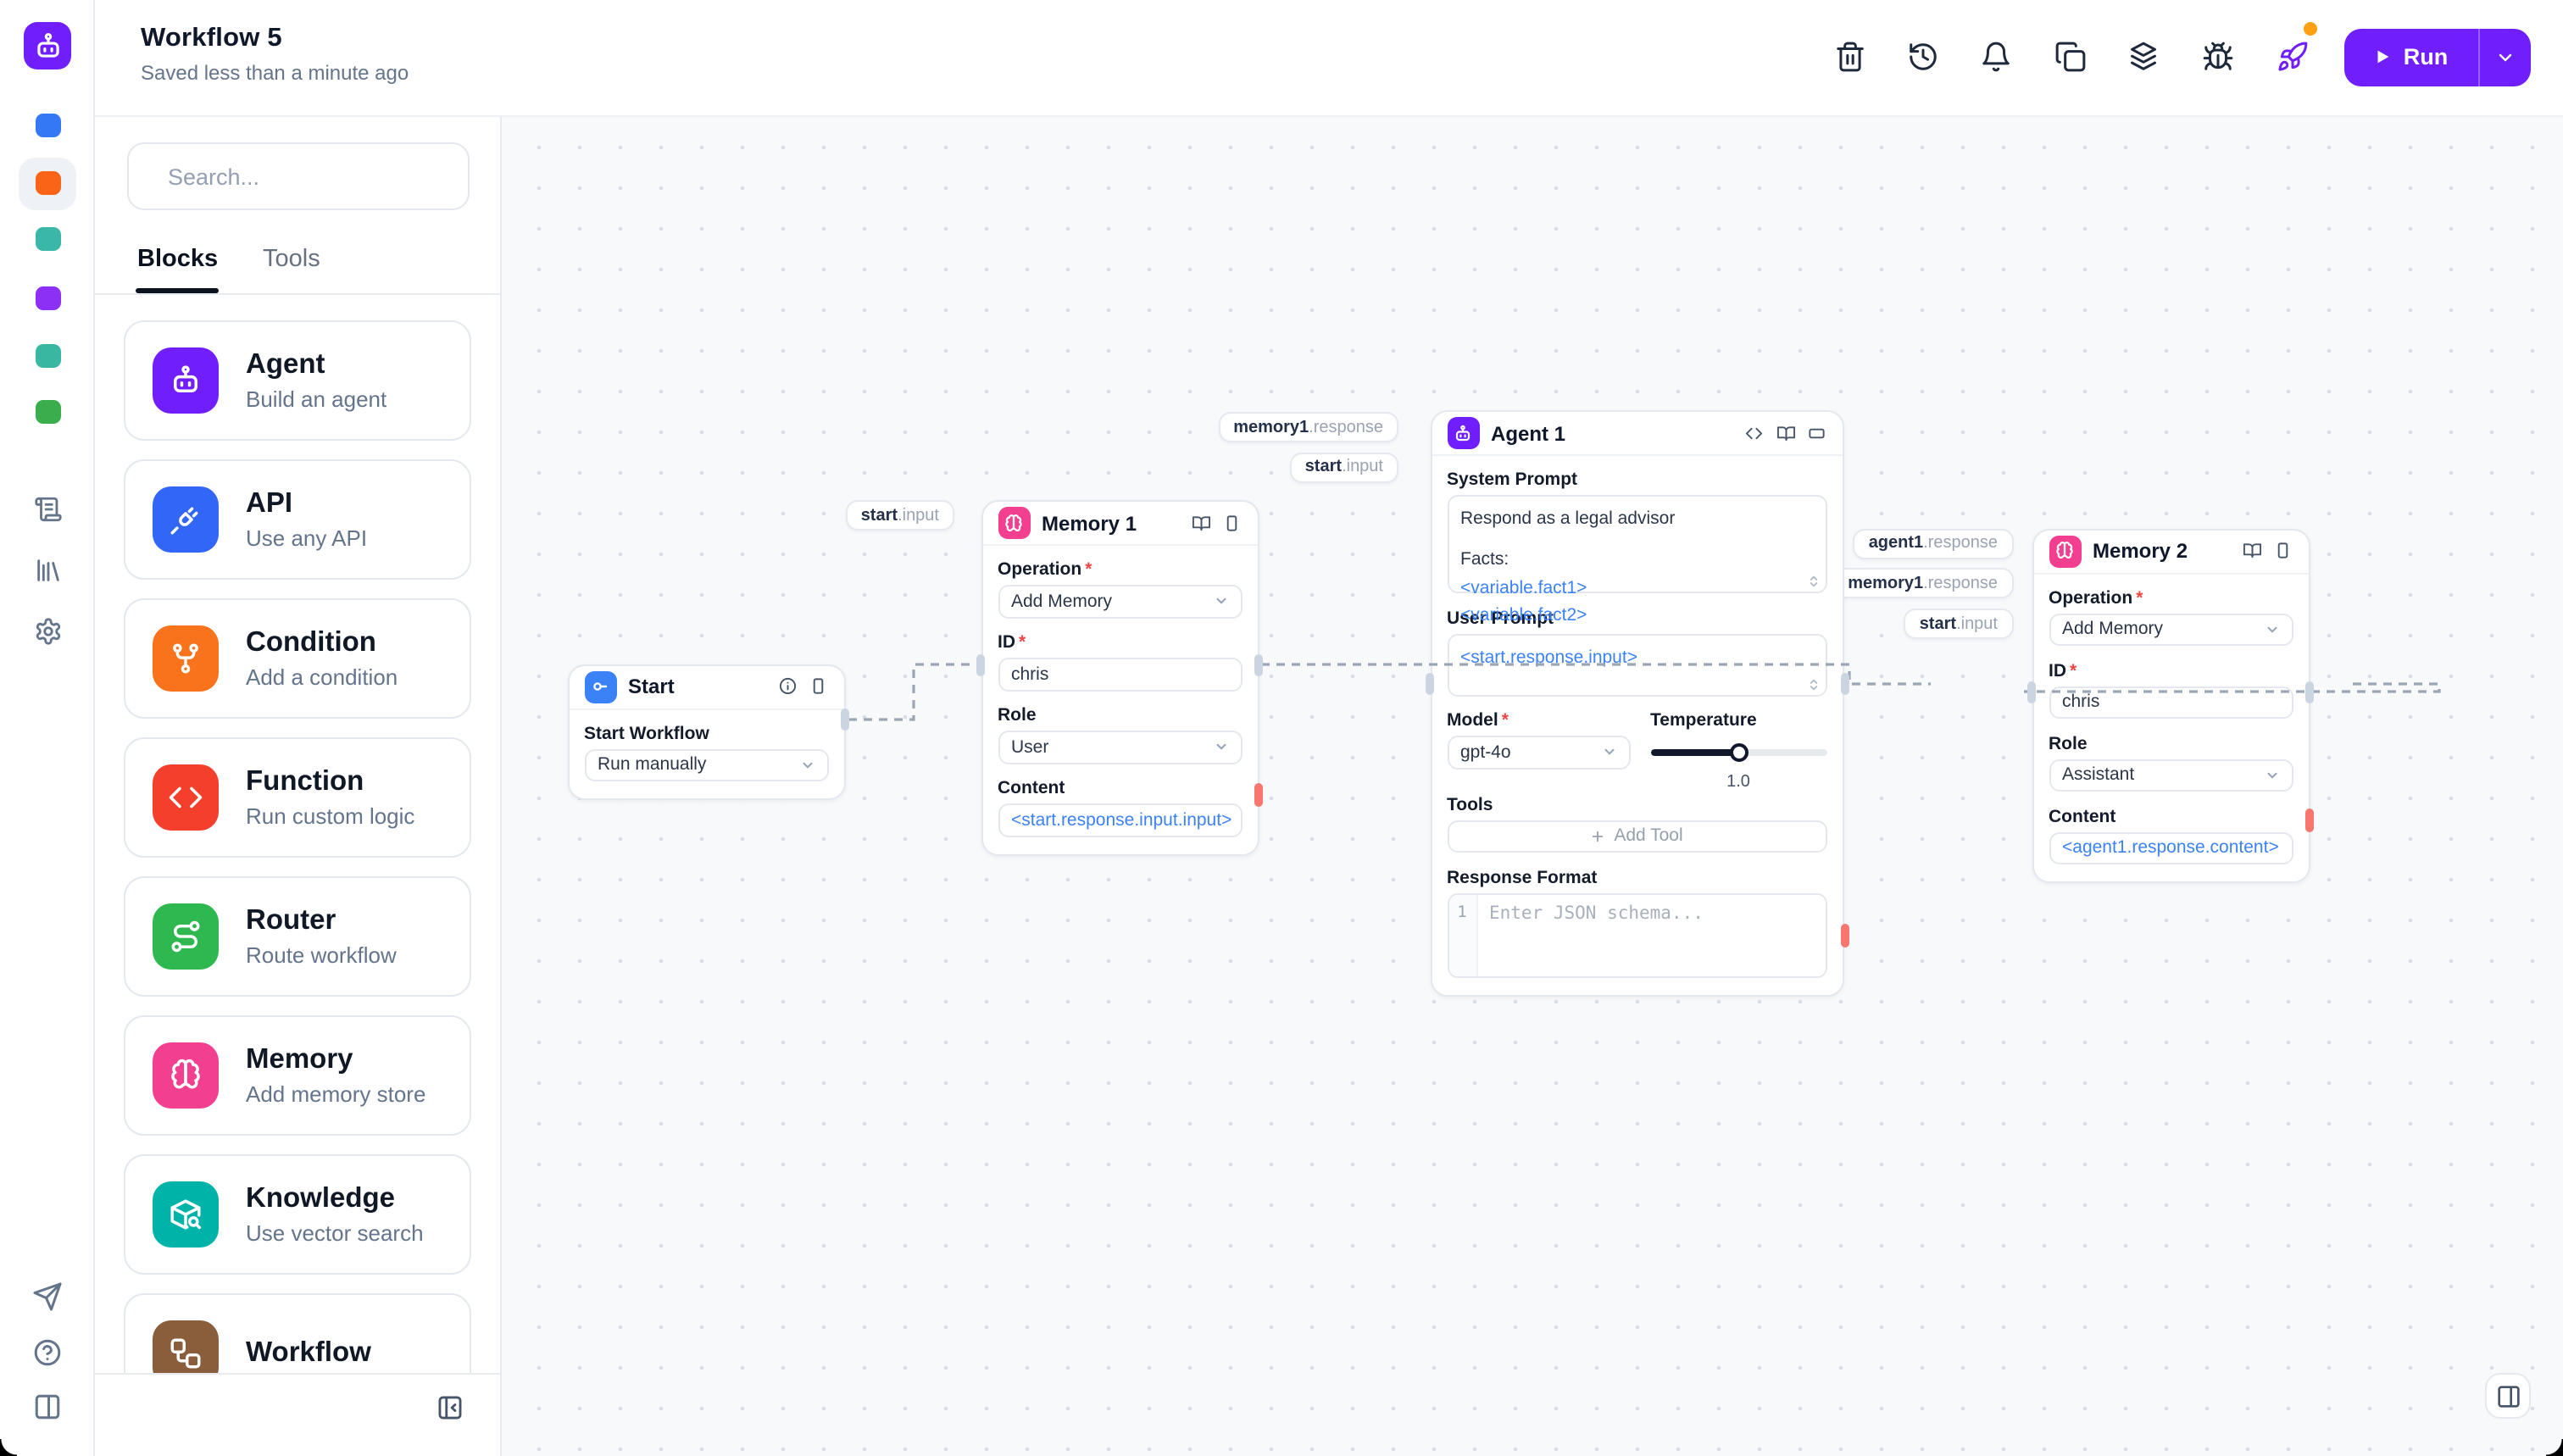 The image size is (2563, 1456). I want to click on block-title: API, so click(269, 504).